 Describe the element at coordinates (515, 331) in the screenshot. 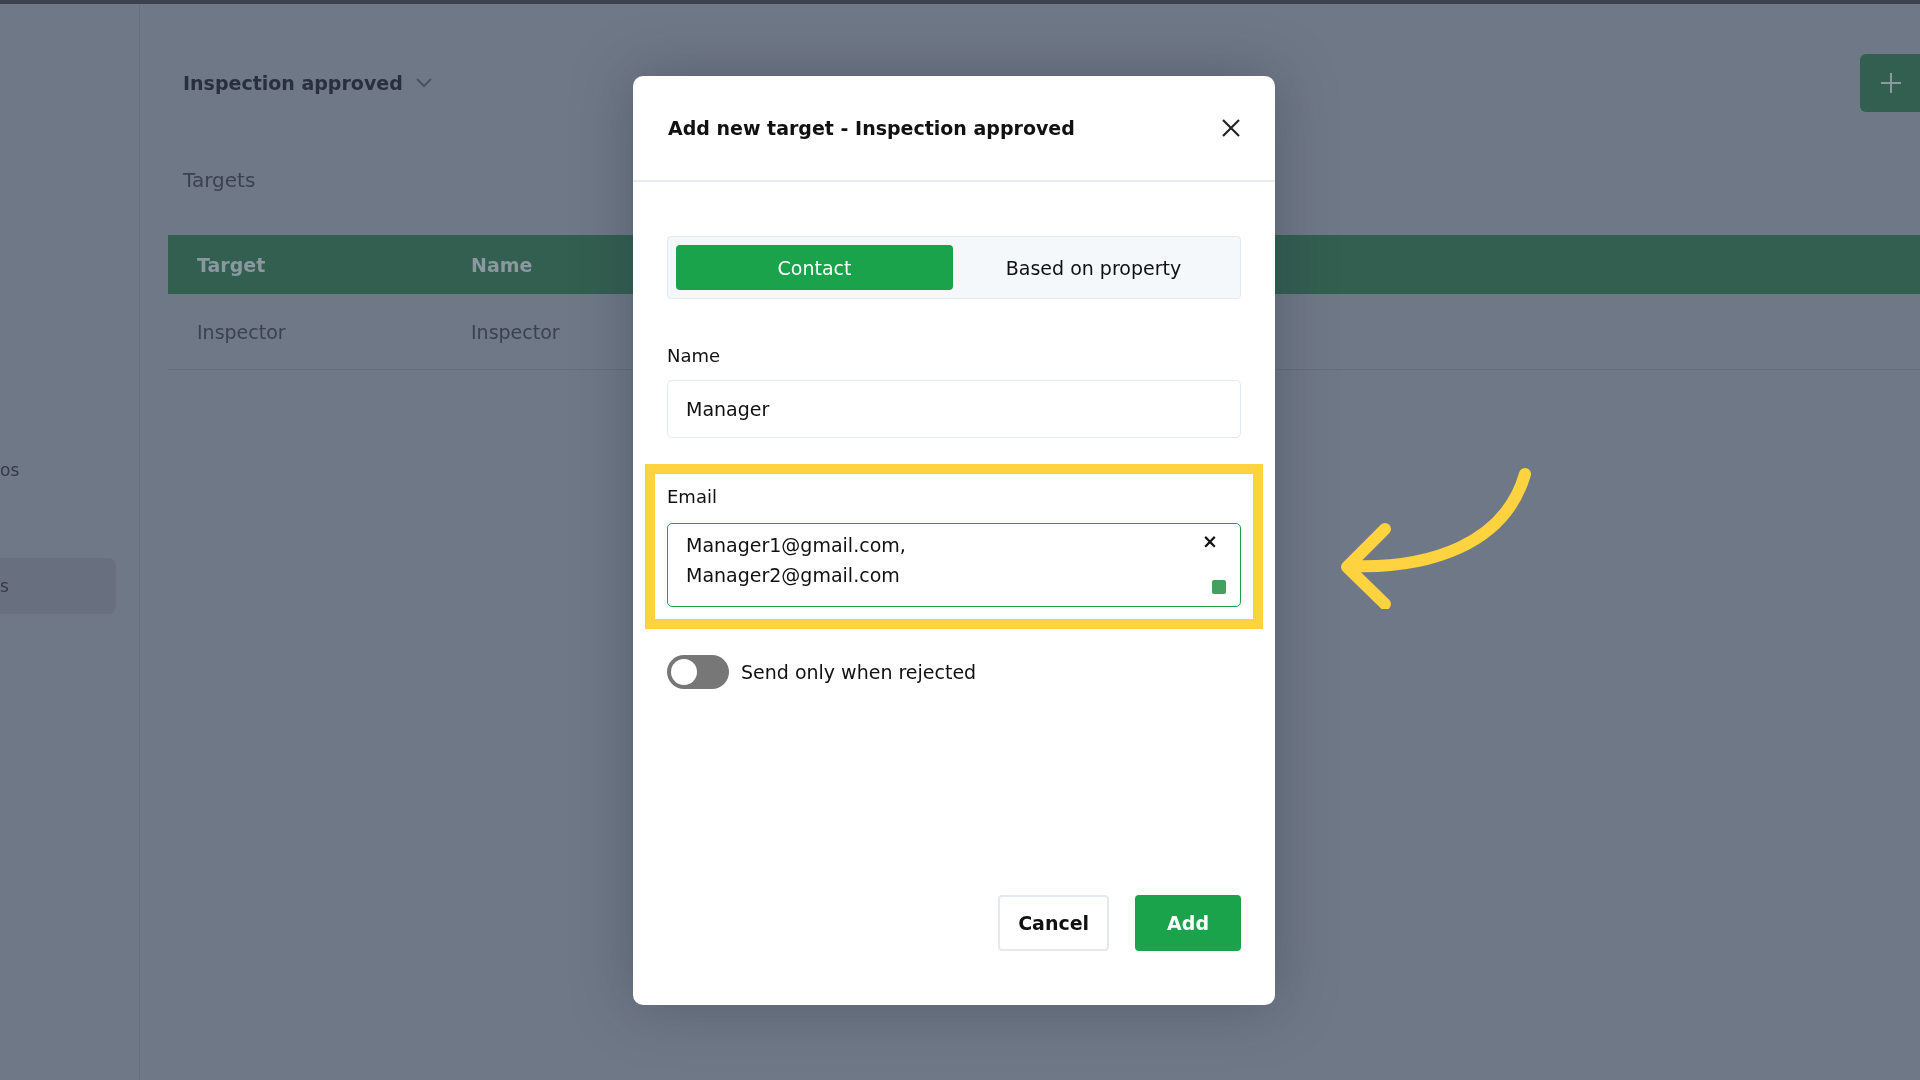

I see `table-cell: Inspector` at that location.